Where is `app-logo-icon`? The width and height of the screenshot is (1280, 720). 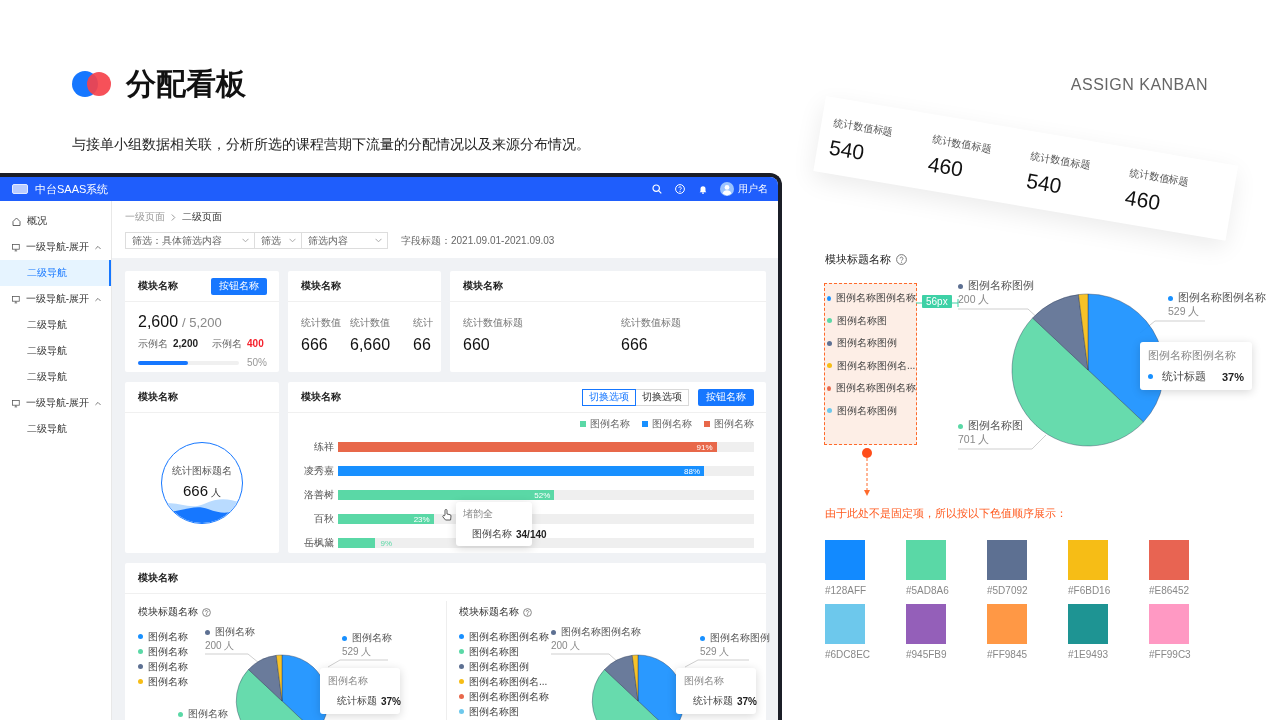 app-logo-icon is located at coordinates (20, 189).